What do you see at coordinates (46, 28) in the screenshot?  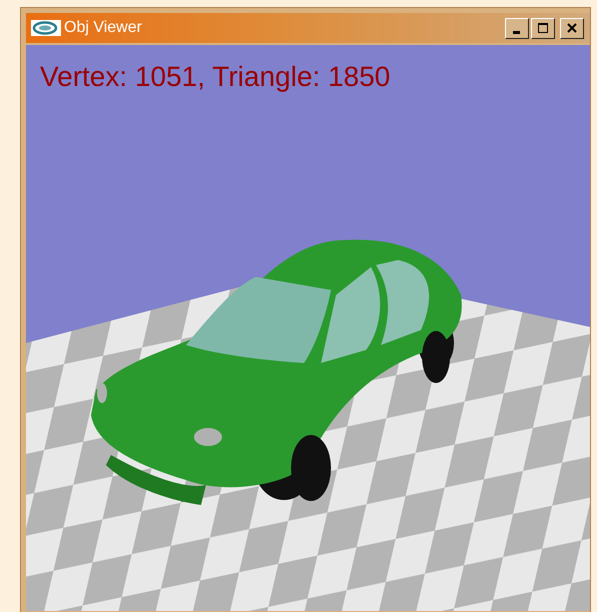 I see `app-logo-icon` at bounding box center [46, 28].